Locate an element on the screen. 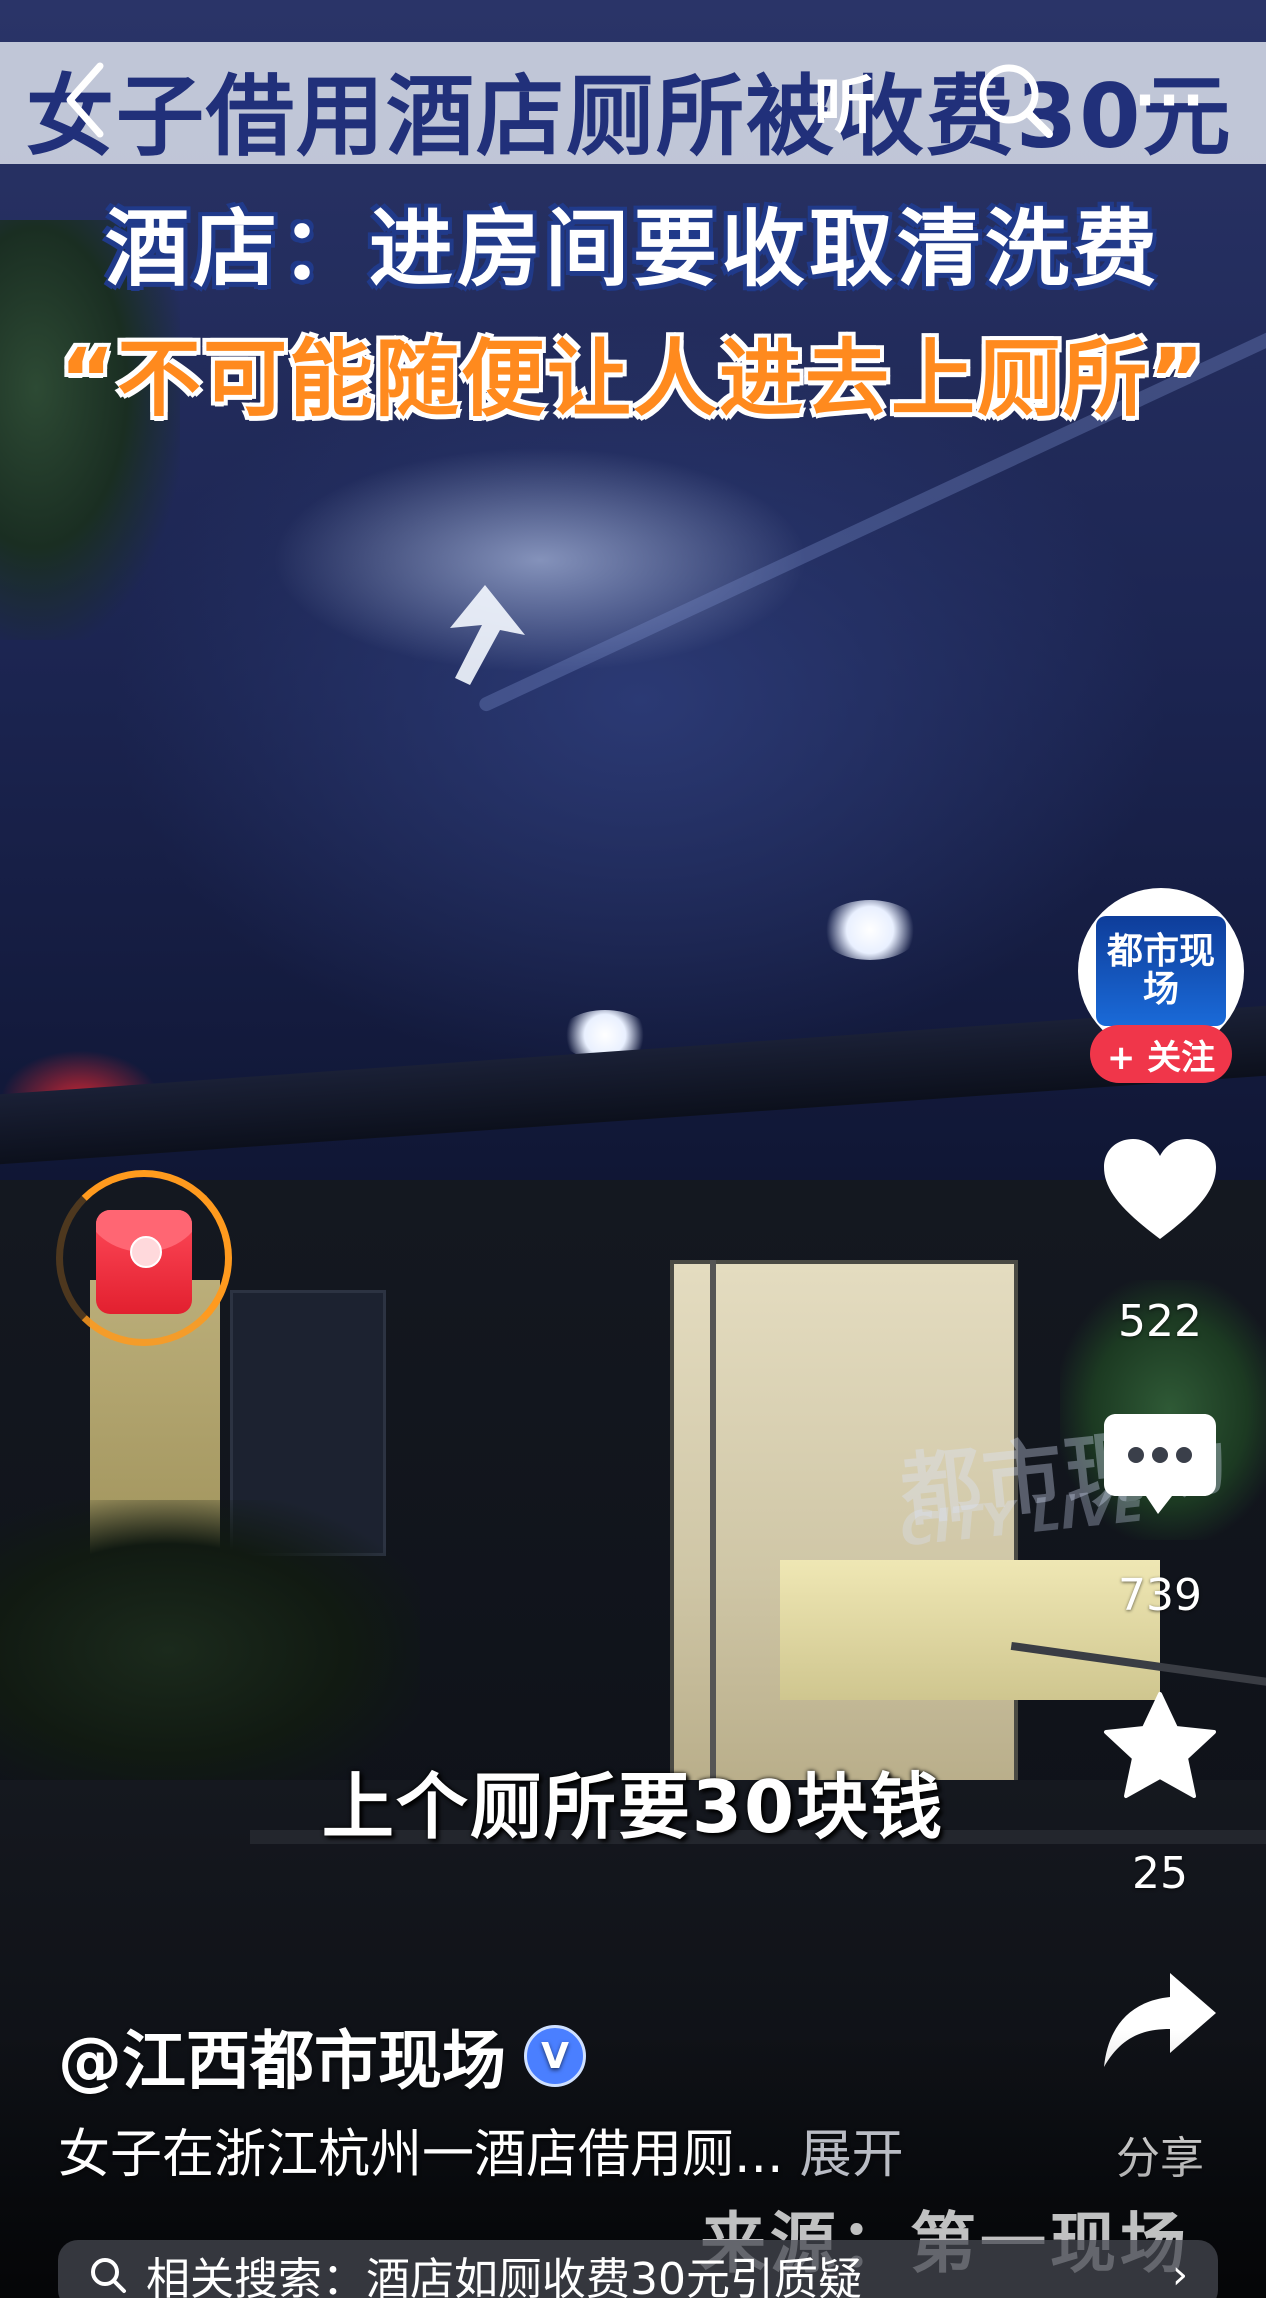 This screenshot has width=1266, height=2298. more-button: ··· is located at coordinates (1170, 100).